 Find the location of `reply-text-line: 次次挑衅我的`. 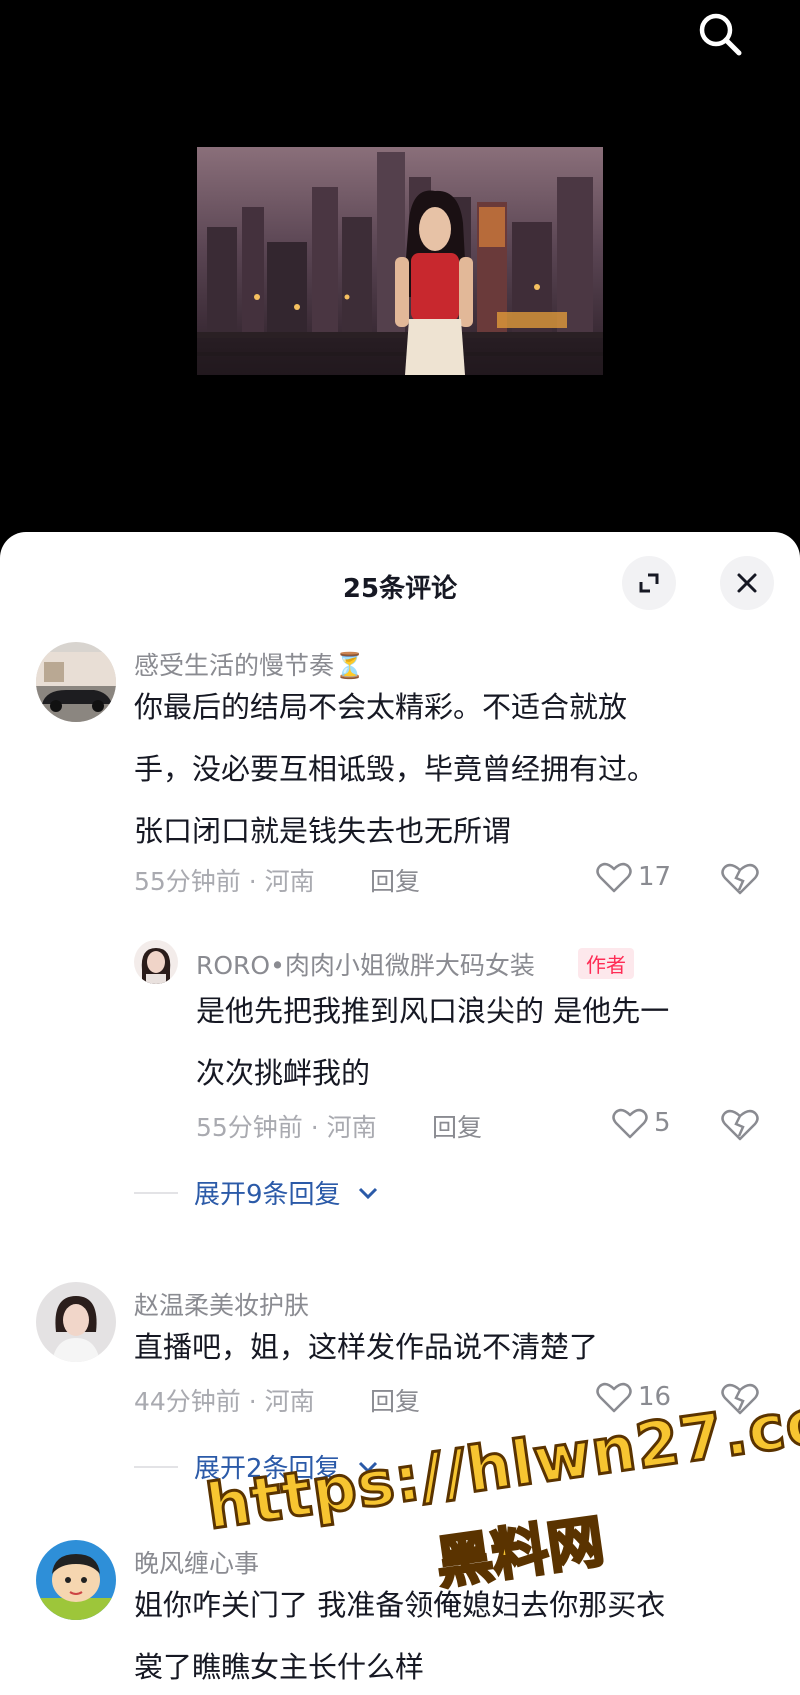

reply-text-line: 次次挑衅我的 is located at coordinates (283, 1073).